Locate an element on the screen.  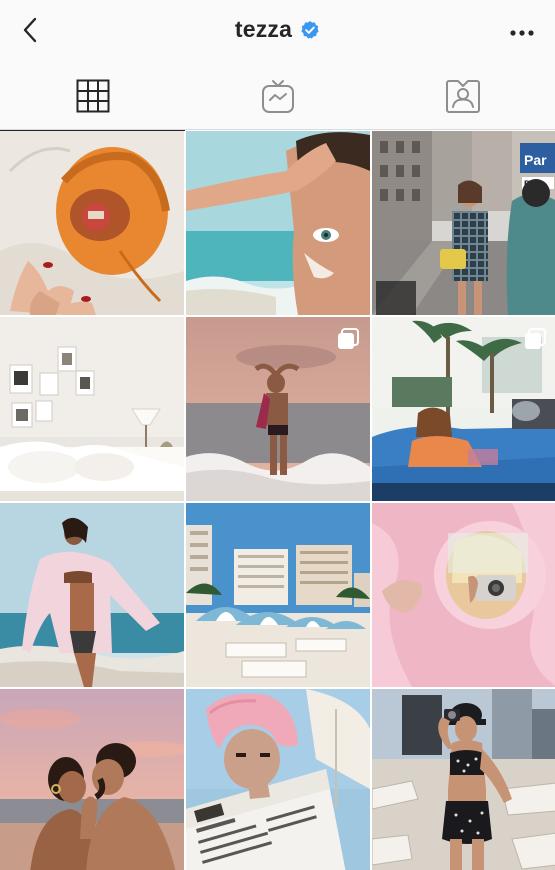
tagged-person-icon is located at coordinates (462, 96).